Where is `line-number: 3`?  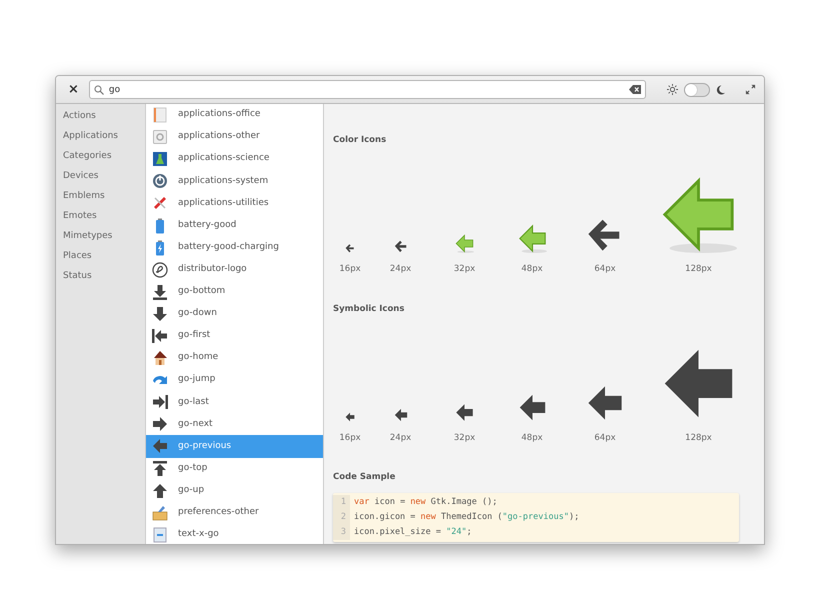
line-number: 3 is located at coordinates (341, 532).